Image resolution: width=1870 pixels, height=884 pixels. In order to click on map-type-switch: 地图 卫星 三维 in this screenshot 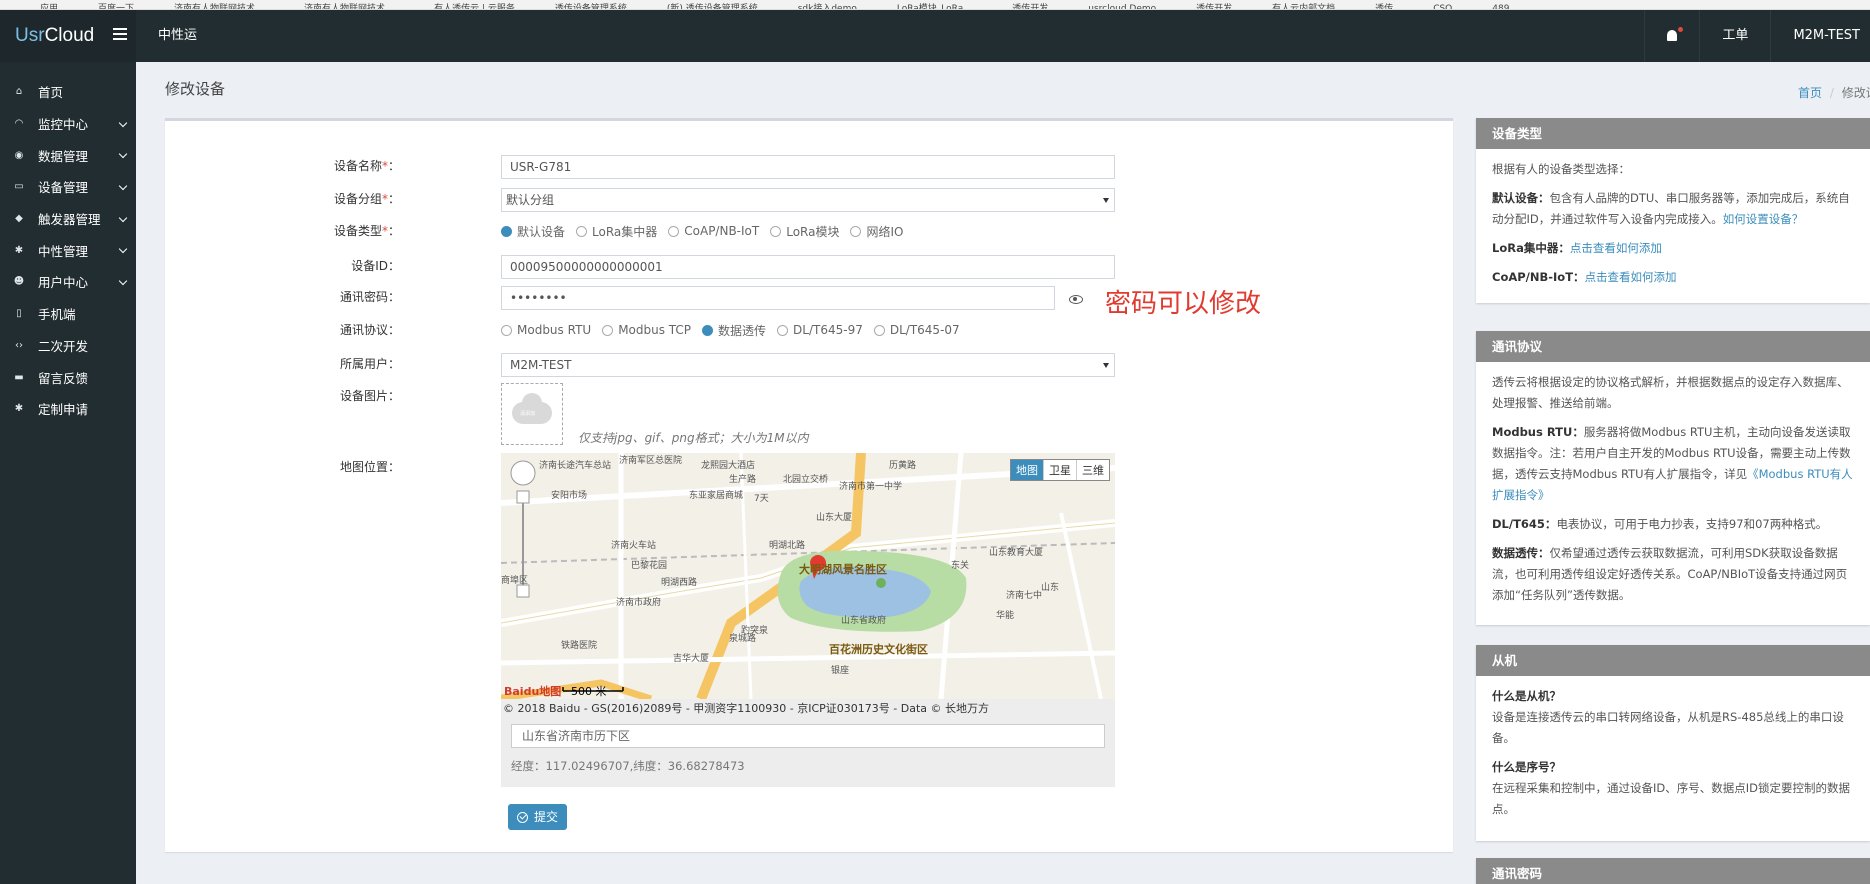, I will do `click(1060, 470)`.